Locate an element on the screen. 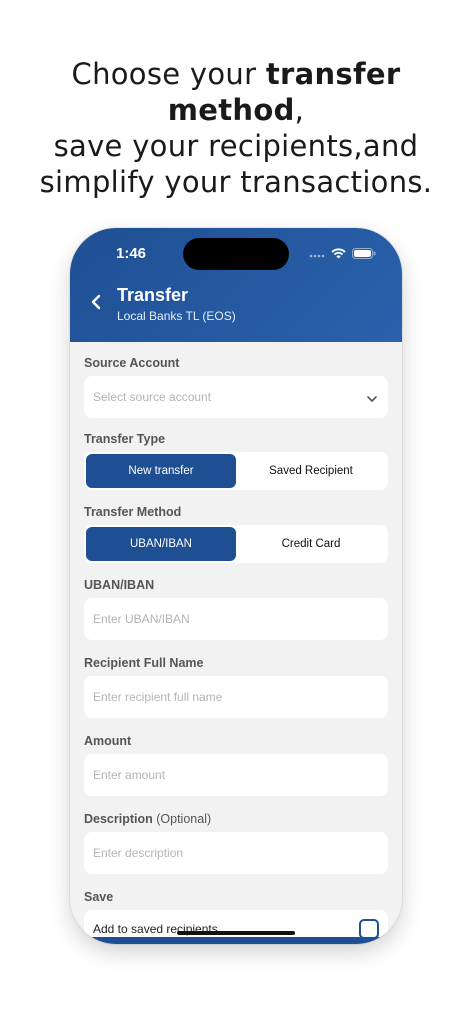 The width and height of the screenshot is (472, 1024). transfer-type-label: Transfer Type is located at coordinates (125, 439).